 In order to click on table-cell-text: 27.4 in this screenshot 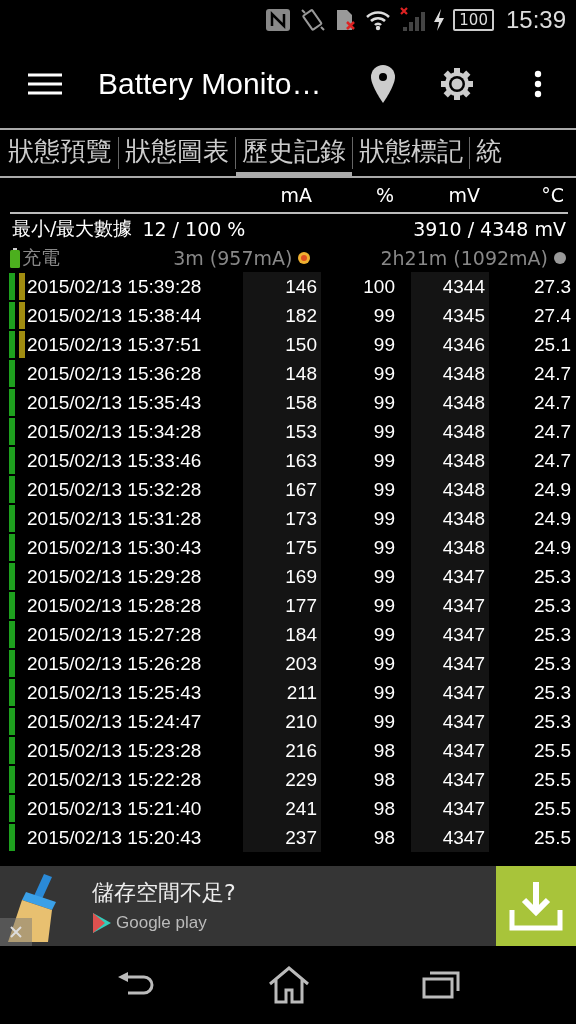, I will do `click(552, 315)`.